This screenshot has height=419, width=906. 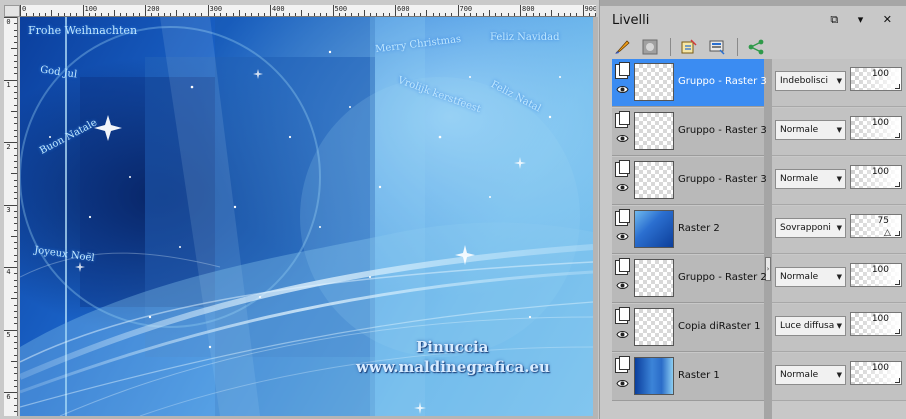 I want to click on blend-mode-select: Luce diffusa ▼, so click(x=810, y=326).